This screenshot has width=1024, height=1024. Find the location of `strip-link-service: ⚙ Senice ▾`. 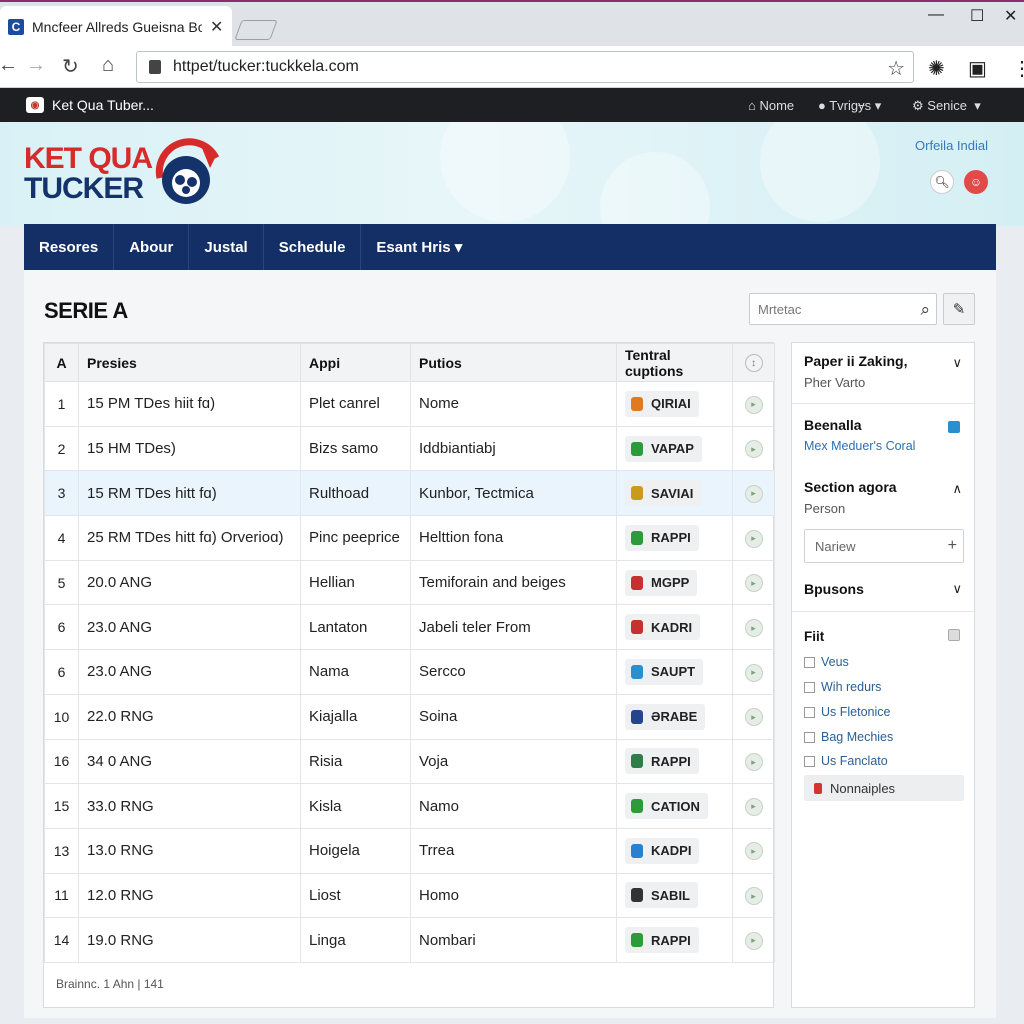

strip-link-service: ⚙ Senice ▾ is located at coordinates (946, 106).